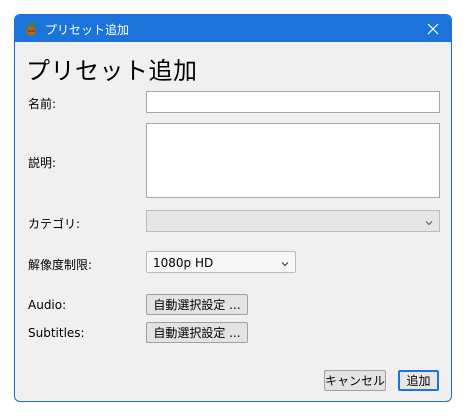 The width and height of the screenshot is (466, 416). Describe the element at coordinates (31, 28) in the screenshot. I see `handbrake-pineapple-icon` at that location.